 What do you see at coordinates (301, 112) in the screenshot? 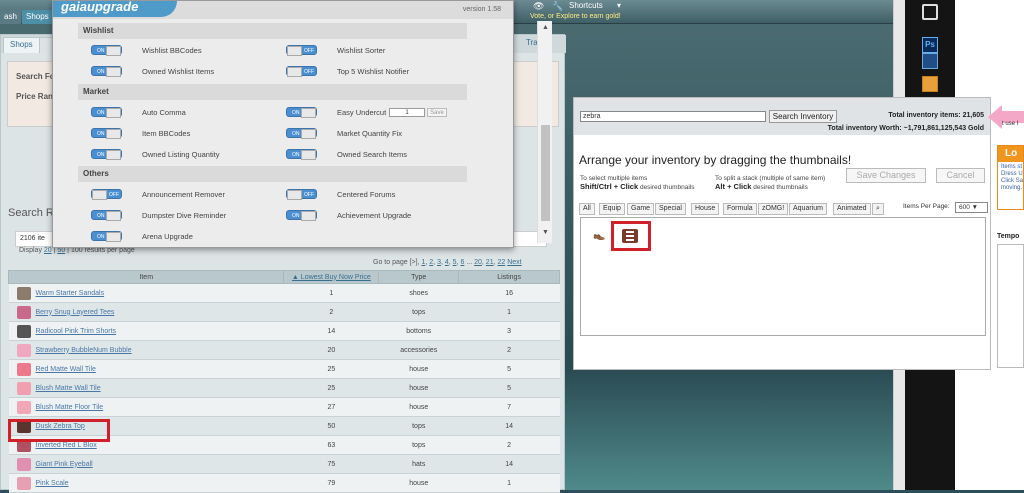
I see `toggle-easy-undercut: ON` at bounding box center [301, 112].